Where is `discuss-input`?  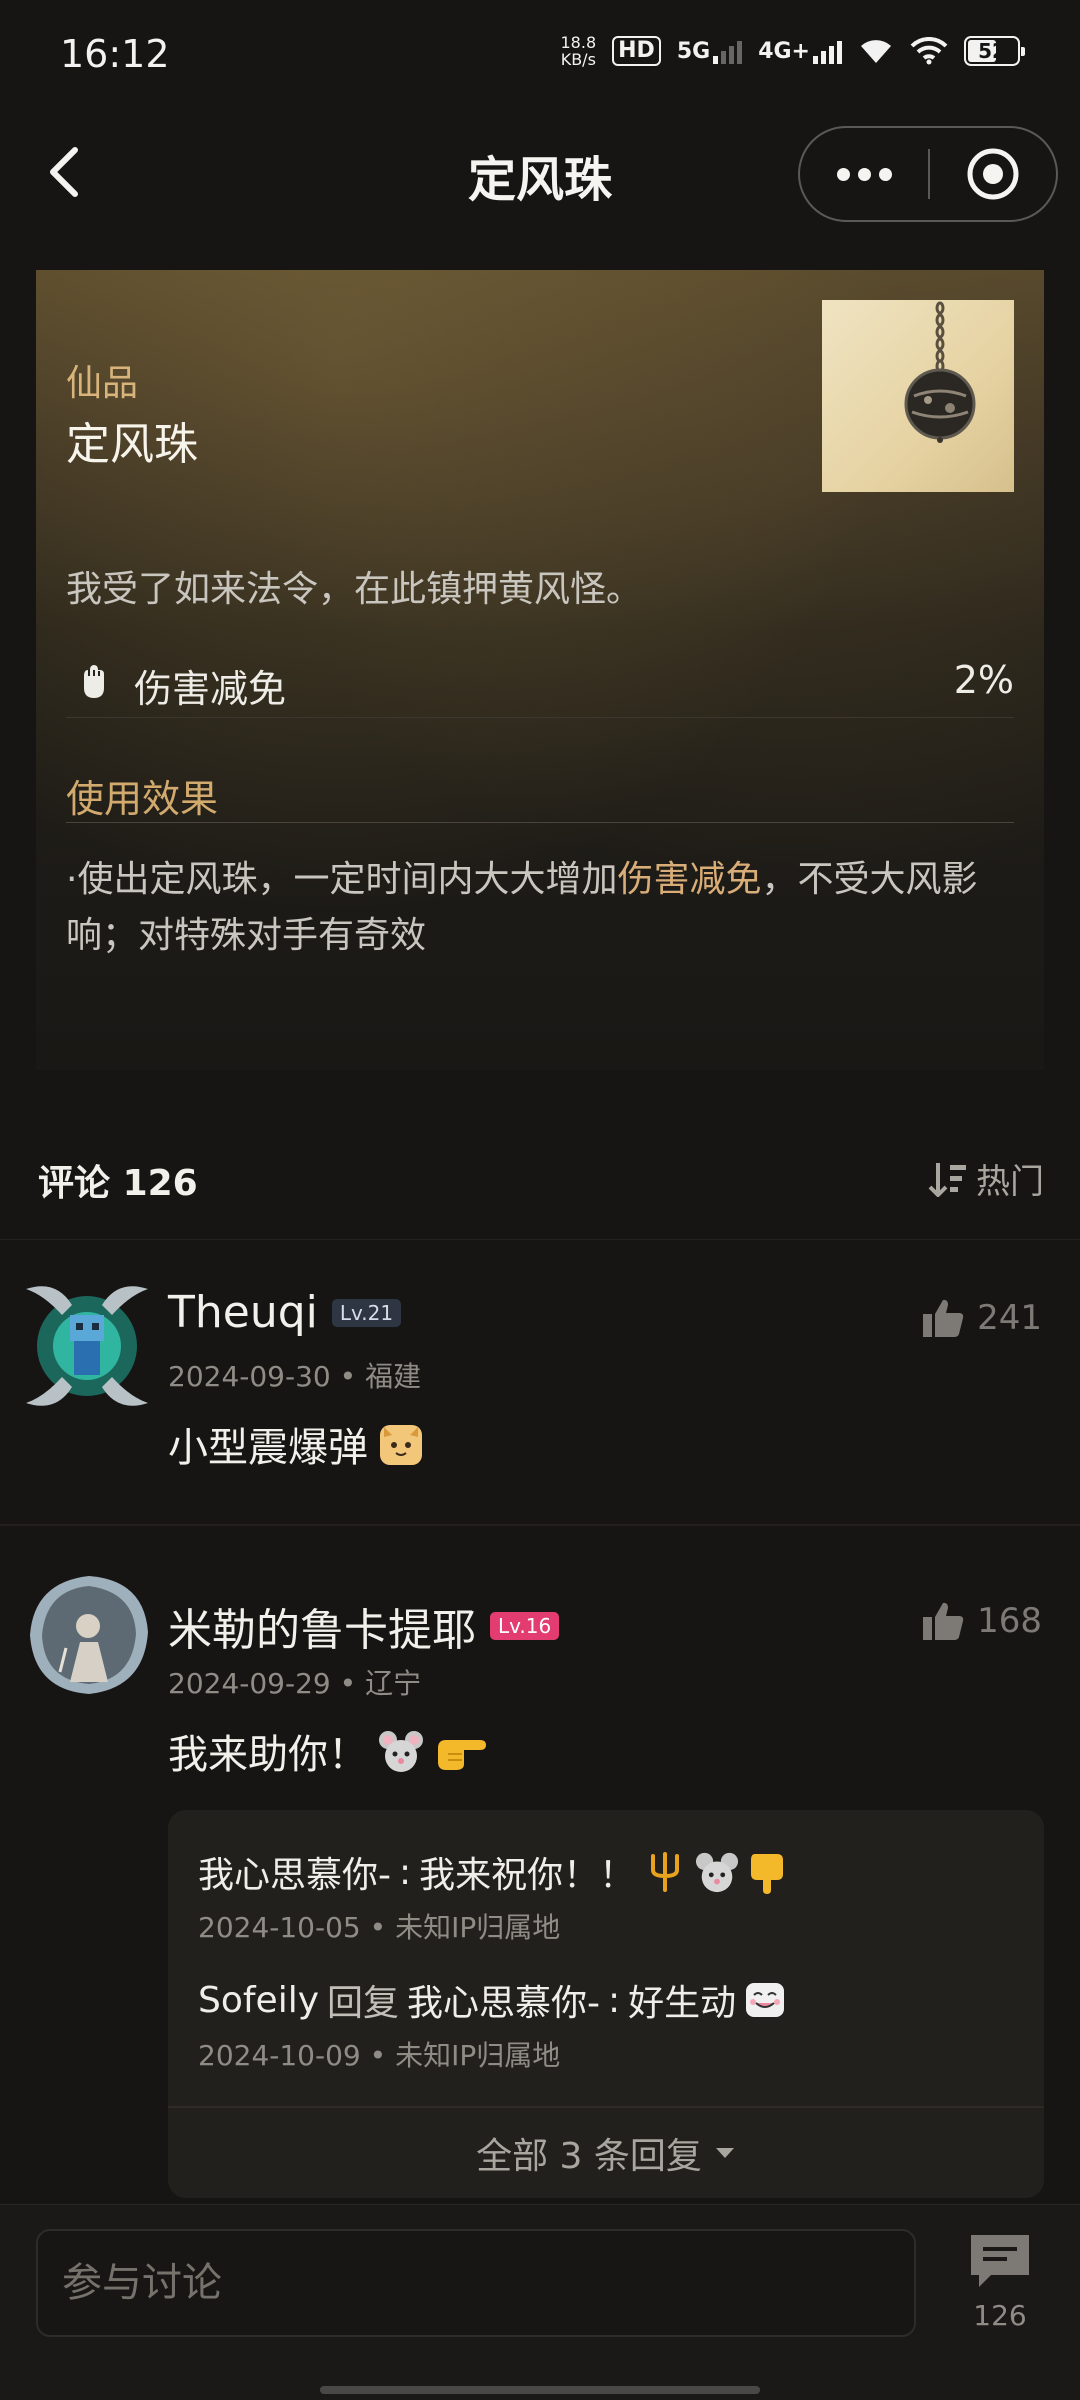
discuss-input is located at coordinates (476, 2283).